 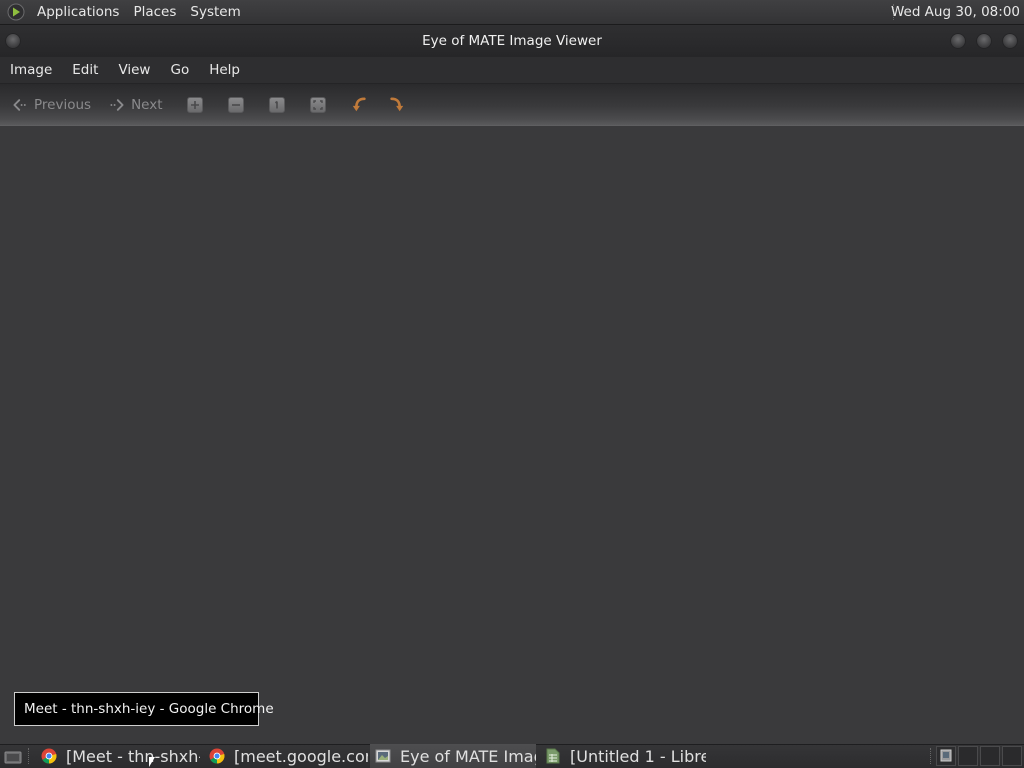 I want to click on zoom-fit-icon, so click(x=317, y=104).